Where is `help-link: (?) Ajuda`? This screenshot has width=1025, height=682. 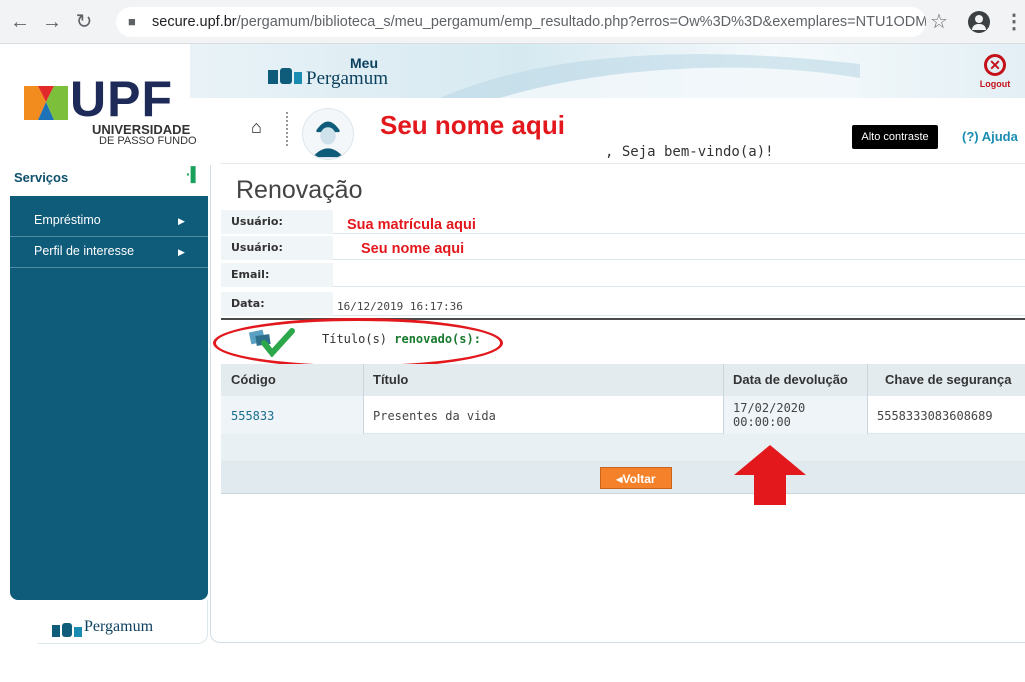 help-link: (?) Ajuda is located at coordinates (990, 136).